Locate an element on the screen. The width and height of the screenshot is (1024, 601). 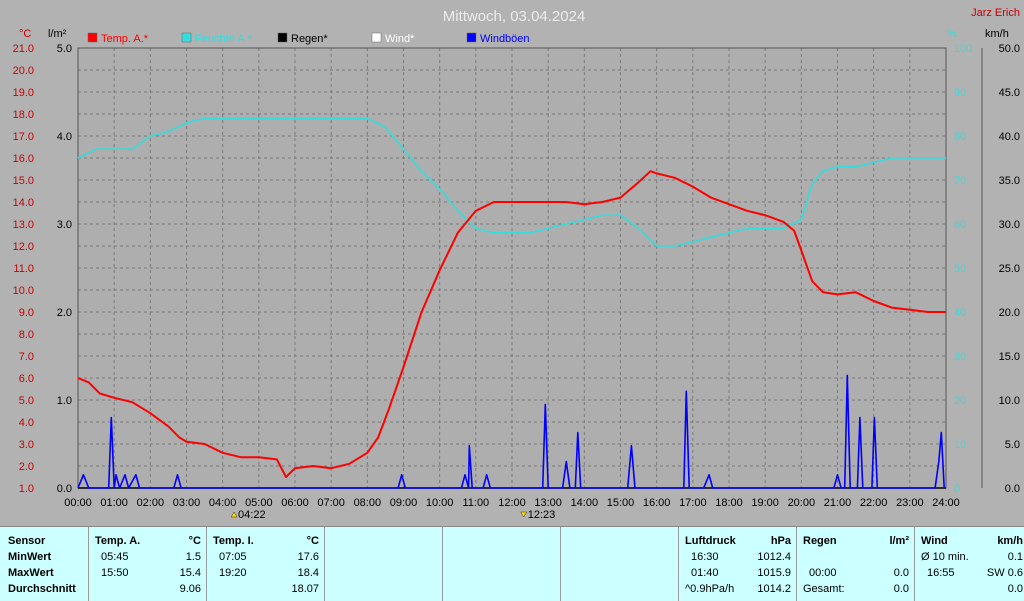
x-tick-label: 22:00 is located at coordinates (874, 503).